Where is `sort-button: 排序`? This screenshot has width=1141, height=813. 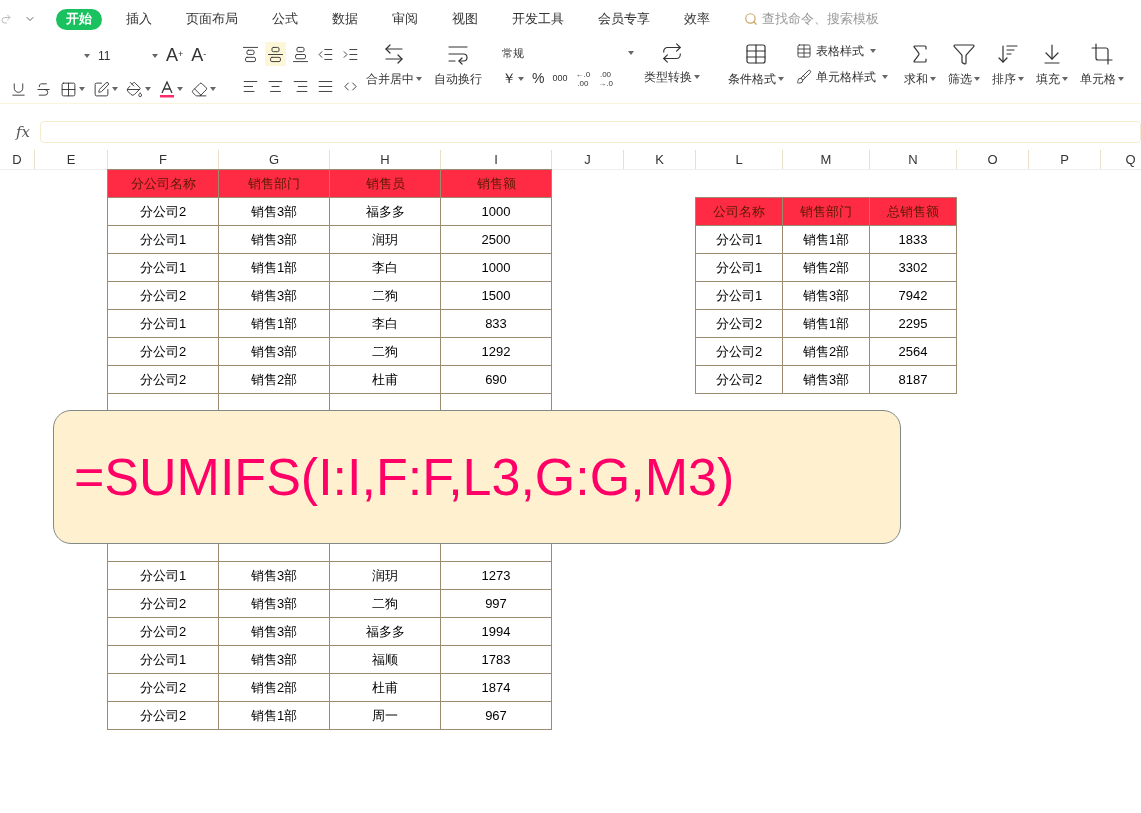
sort-button: 排序 is located at coordinates (1008, 72).